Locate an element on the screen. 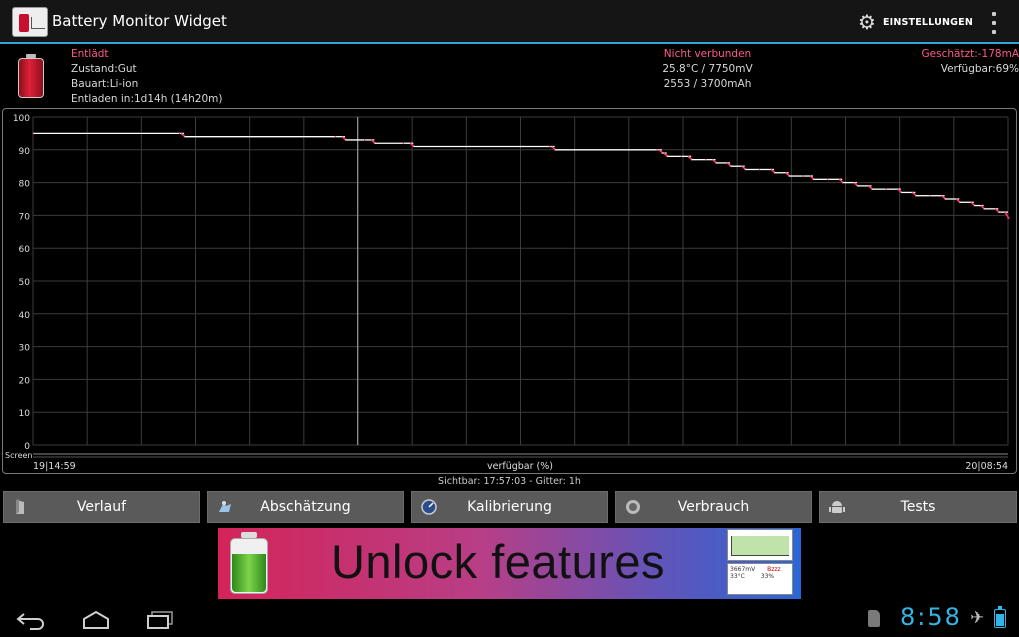 This screenshot has height=637, width=1019. tests-button-label: Tests is located at coordinates (918, 507).